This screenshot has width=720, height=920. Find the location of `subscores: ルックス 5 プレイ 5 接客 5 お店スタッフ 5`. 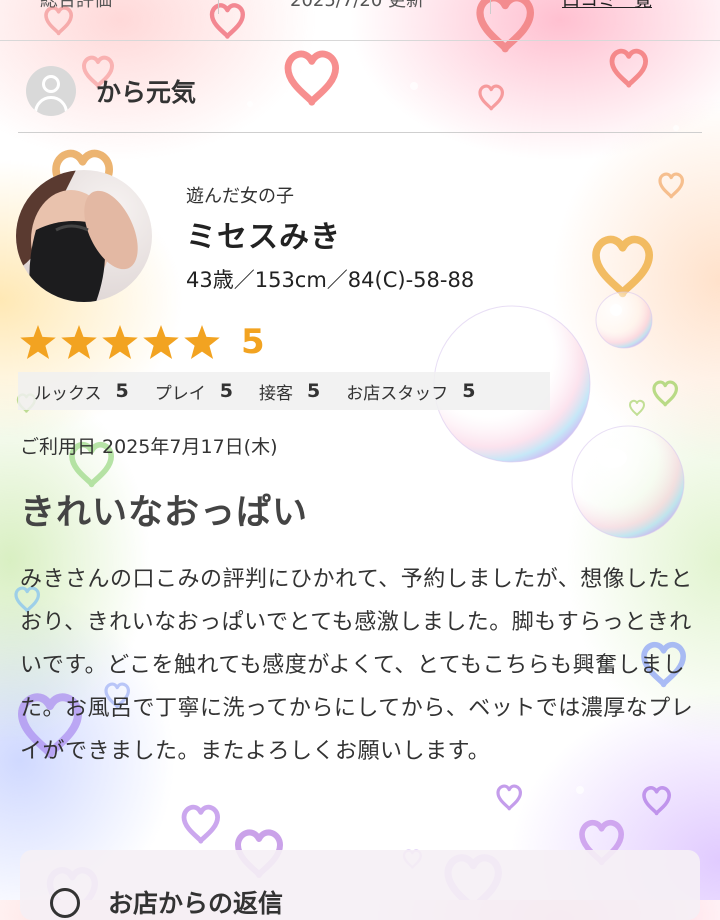

subscores: ルックス 5 プレイ 5 接客 5 お店スタッフ 5 is located at coordinates (284, 391).